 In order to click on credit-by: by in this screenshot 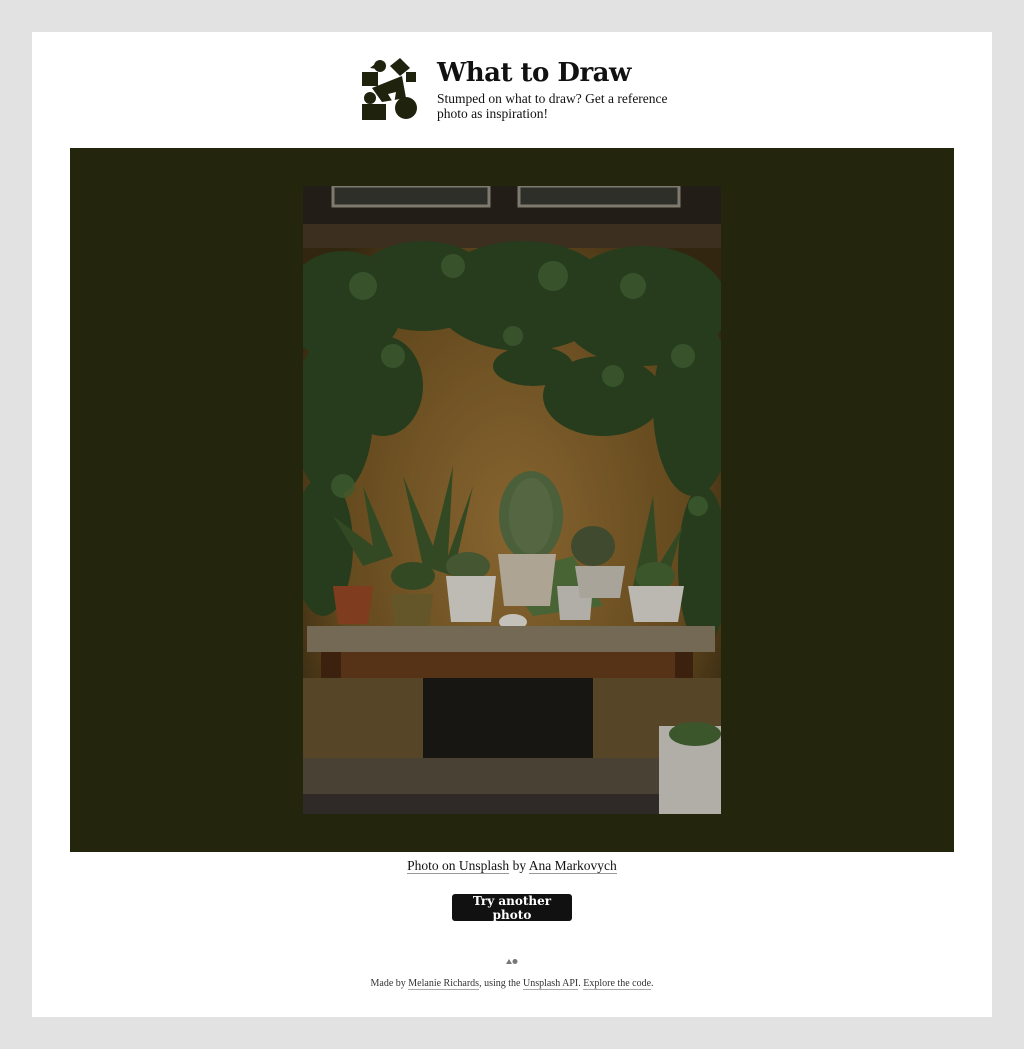, I will do `click(519, 865)`.